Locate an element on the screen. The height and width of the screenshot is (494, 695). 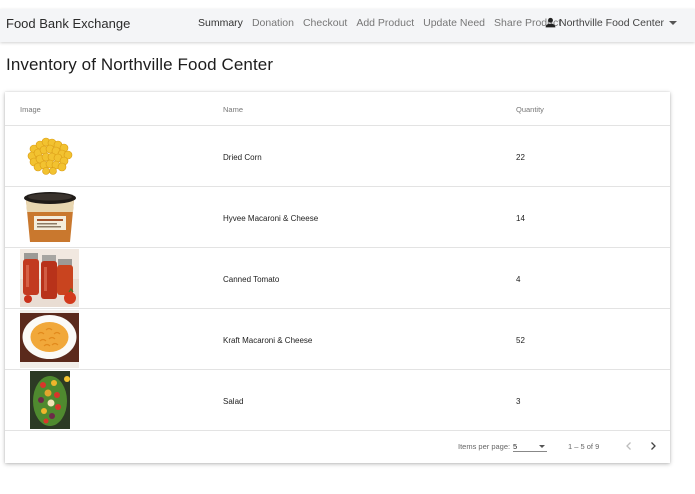
user-menu: Northville Food Center is located at coordinates (611, 22).